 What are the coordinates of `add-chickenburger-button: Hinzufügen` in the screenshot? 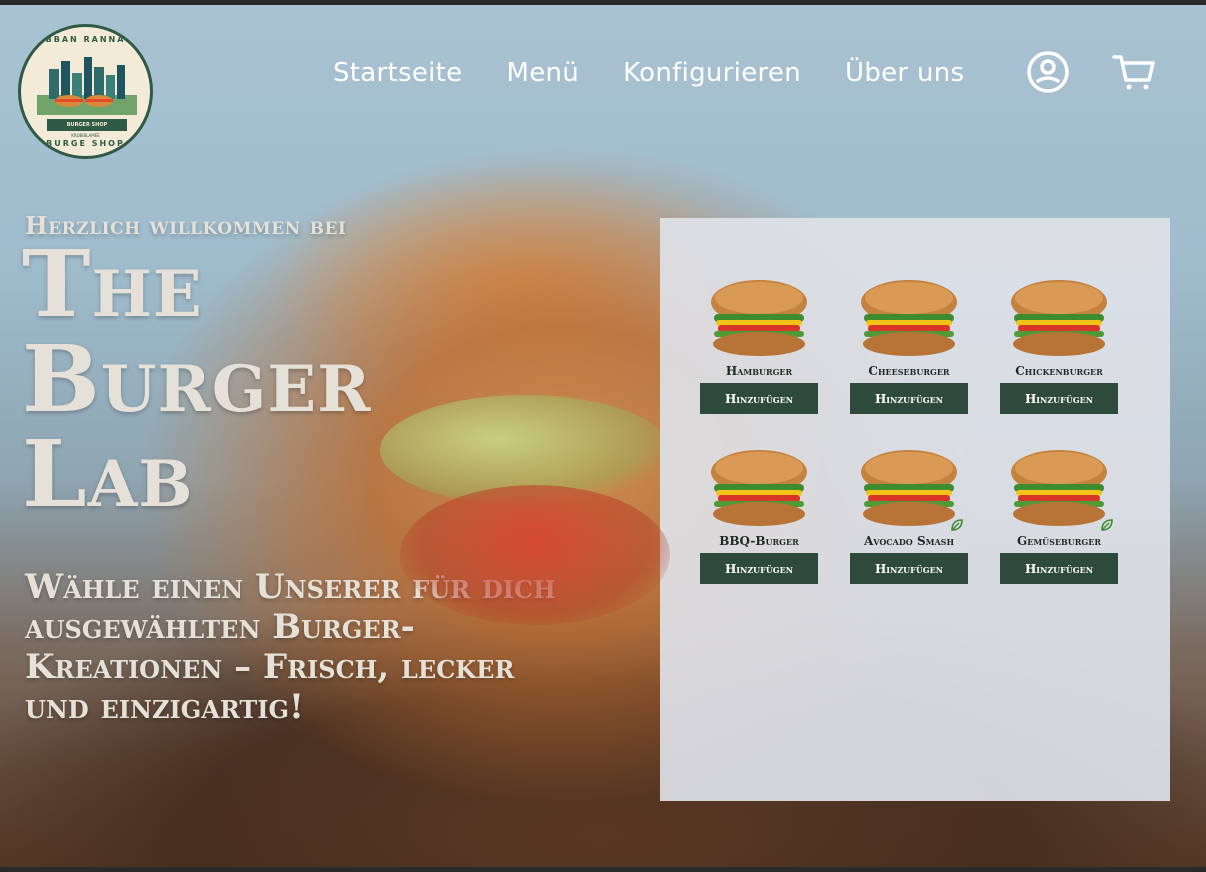 It's located at (1059, 398).